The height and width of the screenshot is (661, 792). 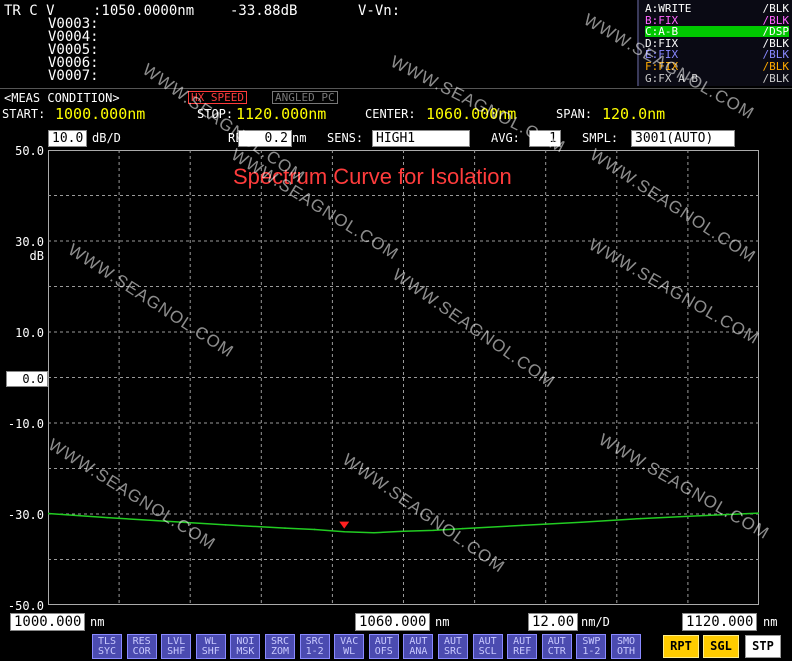 I want to click on x-div-unit: nm/D, so click(x=595, y=622).